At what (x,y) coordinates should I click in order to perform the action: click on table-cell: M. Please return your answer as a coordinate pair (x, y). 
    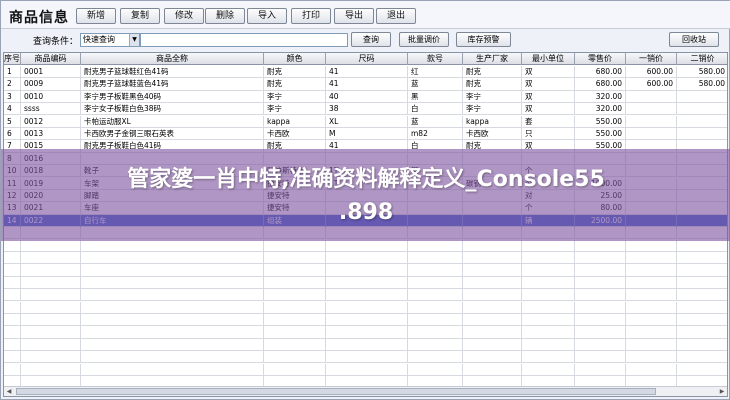
    Looking at the image, I should click on (367, 134).